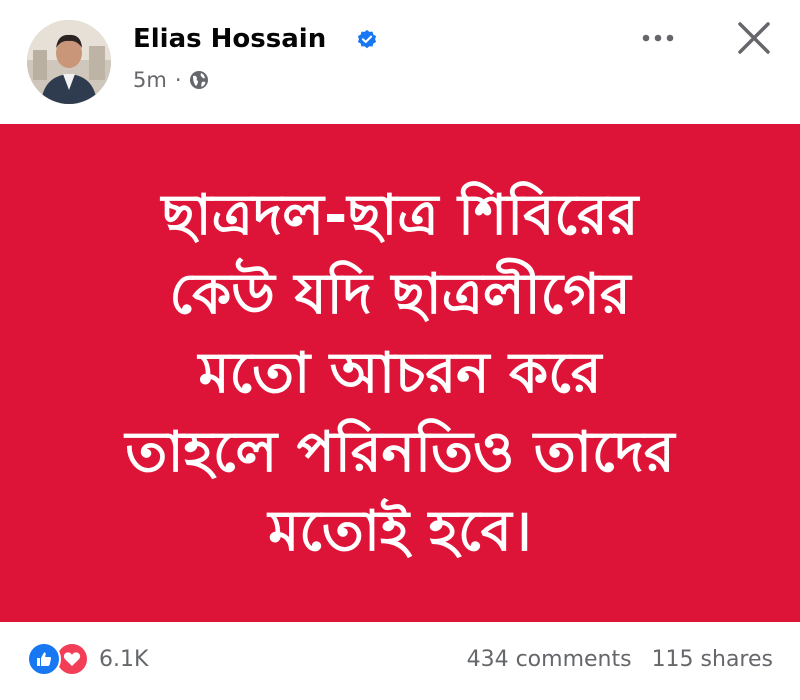  I want to click on avatar, so click(69, 62).